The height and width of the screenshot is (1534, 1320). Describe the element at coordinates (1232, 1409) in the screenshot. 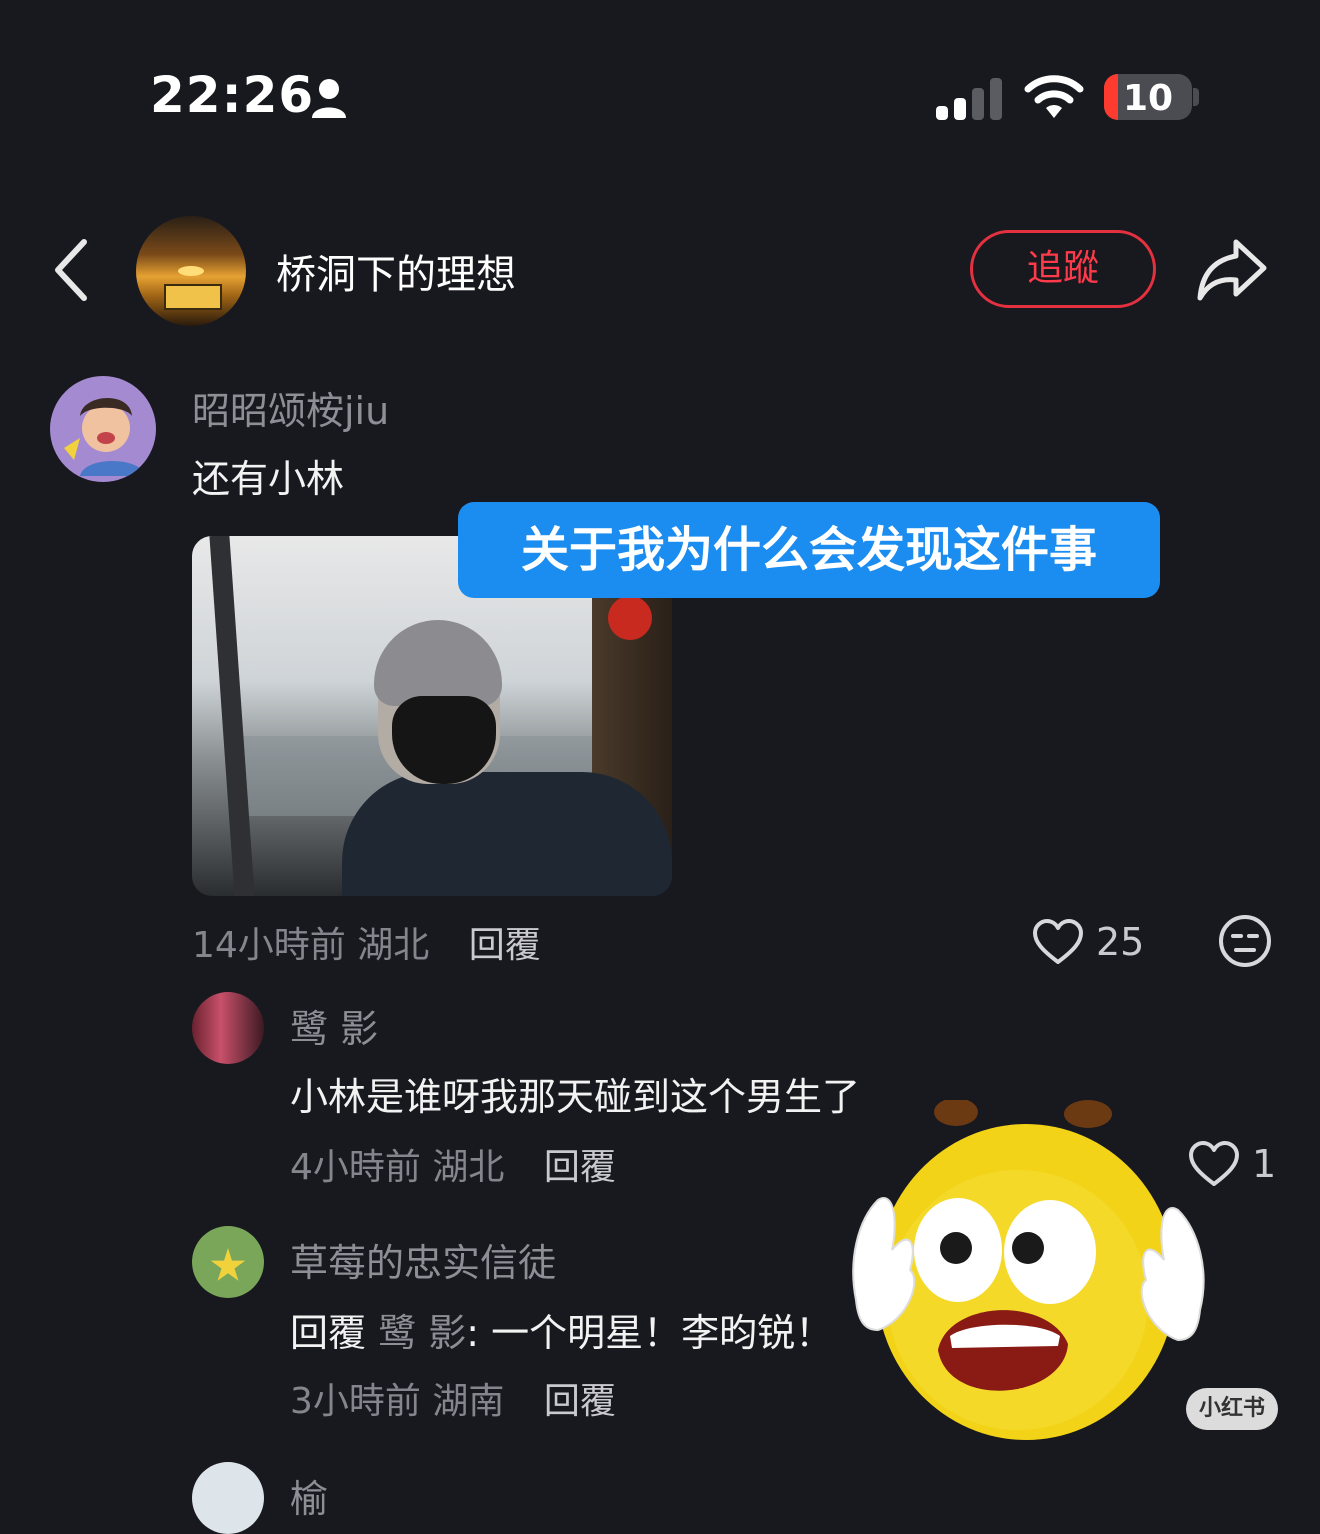

I see `watermark-logo: 小红书` at that location.